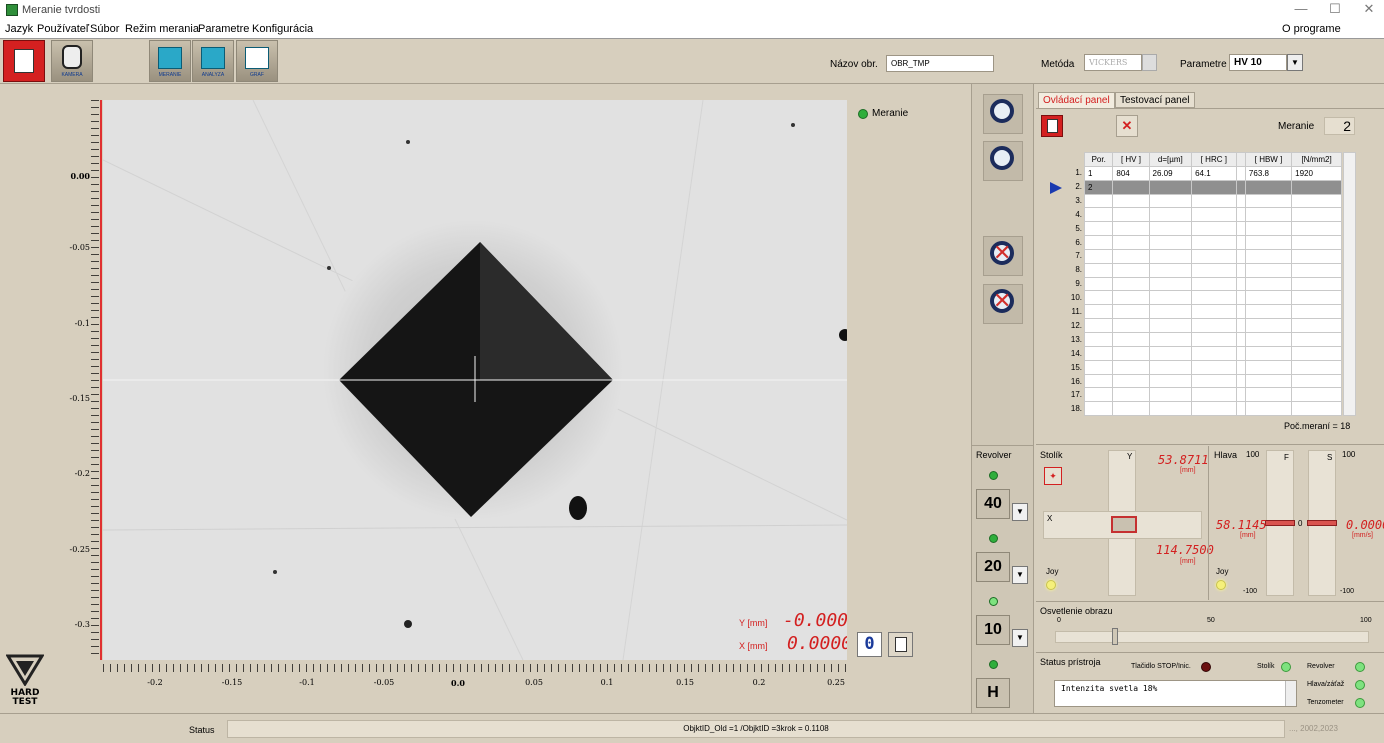  I want to click on analysis-button: ANALYZA, so click(213, 61).